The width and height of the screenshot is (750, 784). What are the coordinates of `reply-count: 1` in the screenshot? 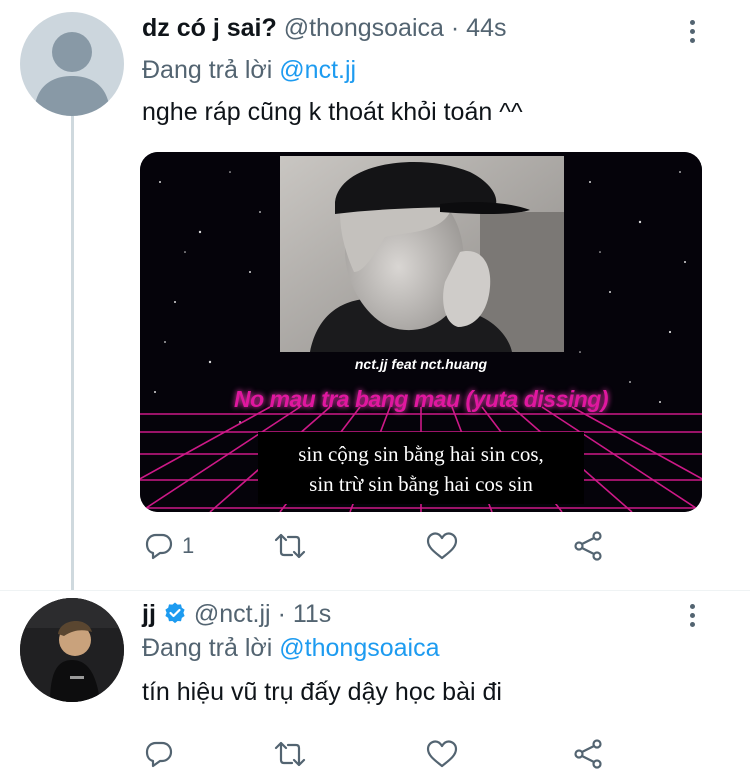 It's located at (188, 545).